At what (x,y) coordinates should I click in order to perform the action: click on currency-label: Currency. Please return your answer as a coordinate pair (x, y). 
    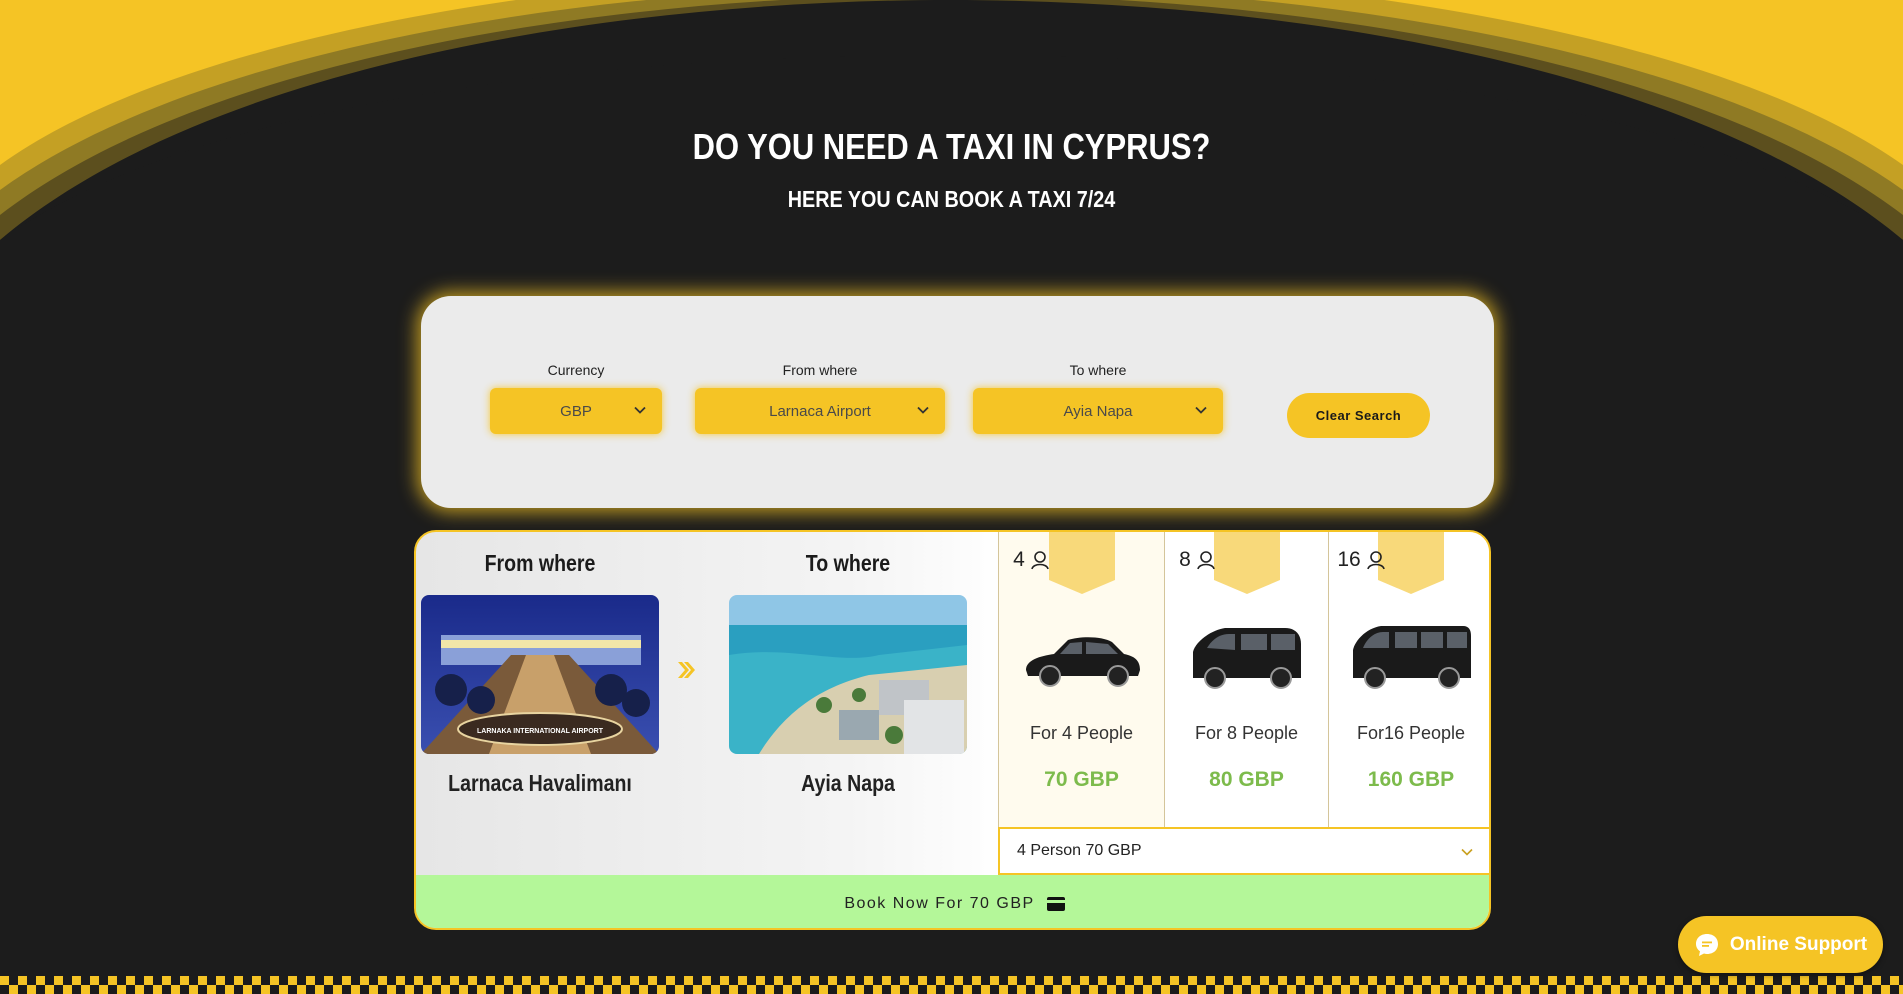
    Looking at the image, I should click on (576, 370).